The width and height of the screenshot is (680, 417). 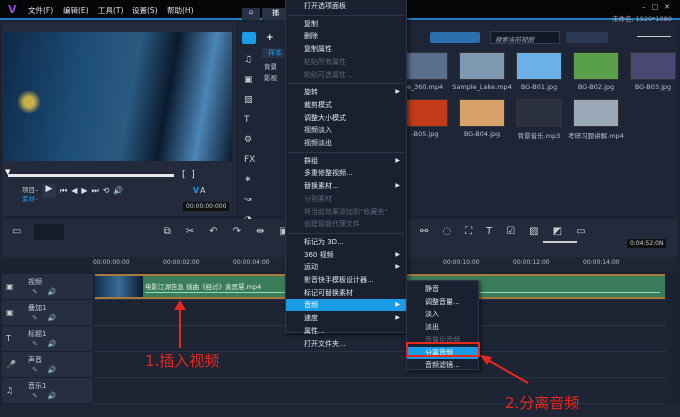 I want to click on menu-item: 旋转 ▶, so click(x=346, y=92).